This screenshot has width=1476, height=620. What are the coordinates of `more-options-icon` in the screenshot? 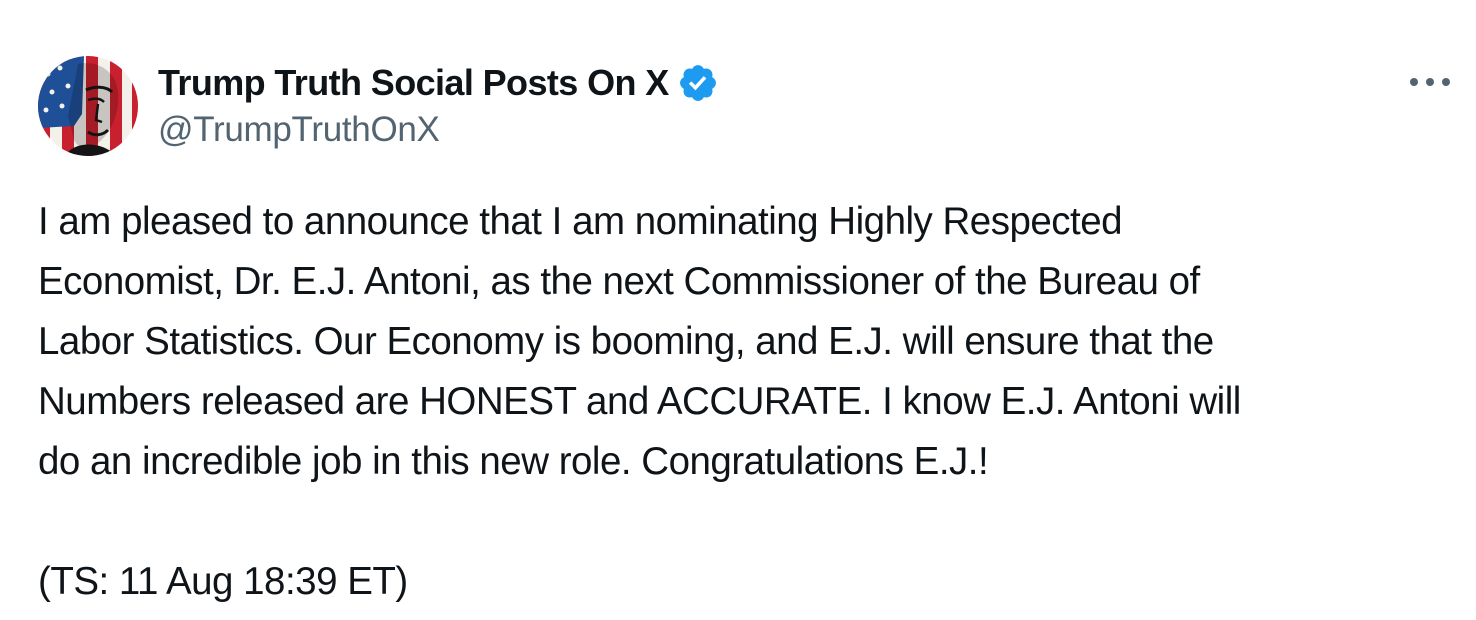 It's located at (1430, 82).